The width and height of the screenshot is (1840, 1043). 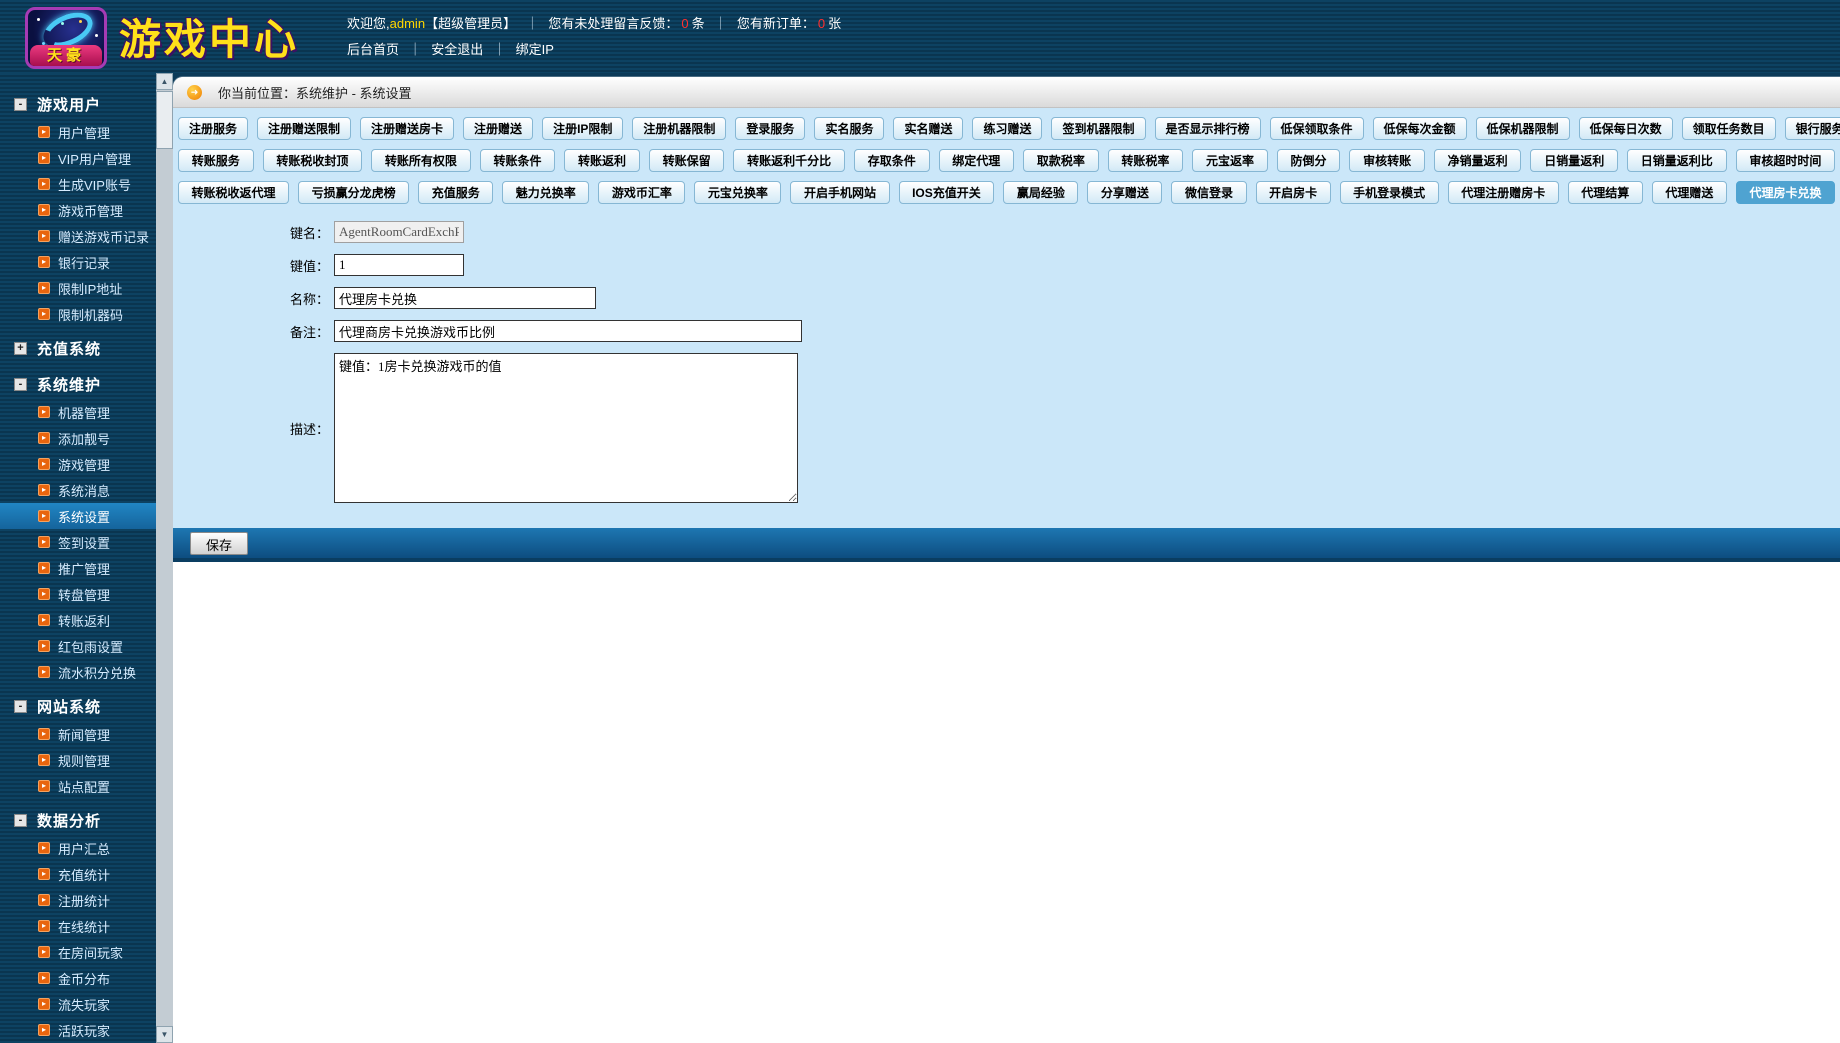 I want to click on sidebar-item: ▸ 流水积分兑换, so click(x=78, y=672).